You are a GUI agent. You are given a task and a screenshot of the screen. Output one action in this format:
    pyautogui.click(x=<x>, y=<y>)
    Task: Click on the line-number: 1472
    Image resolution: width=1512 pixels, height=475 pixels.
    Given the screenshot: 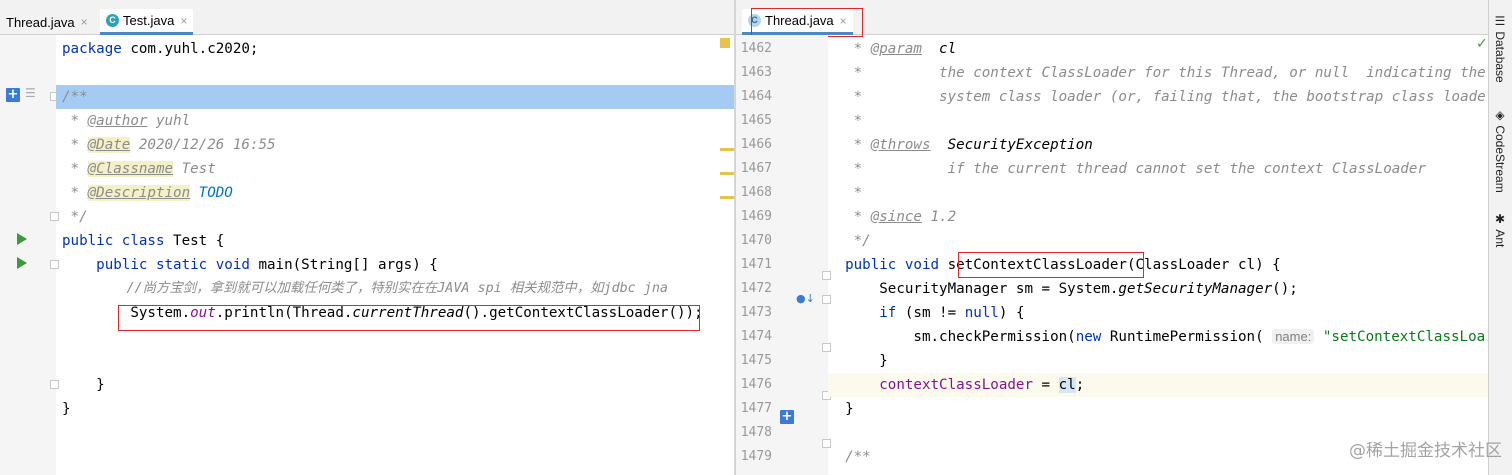 What is the action you would take?
    pyautogui.click(x=756, y=288)
    